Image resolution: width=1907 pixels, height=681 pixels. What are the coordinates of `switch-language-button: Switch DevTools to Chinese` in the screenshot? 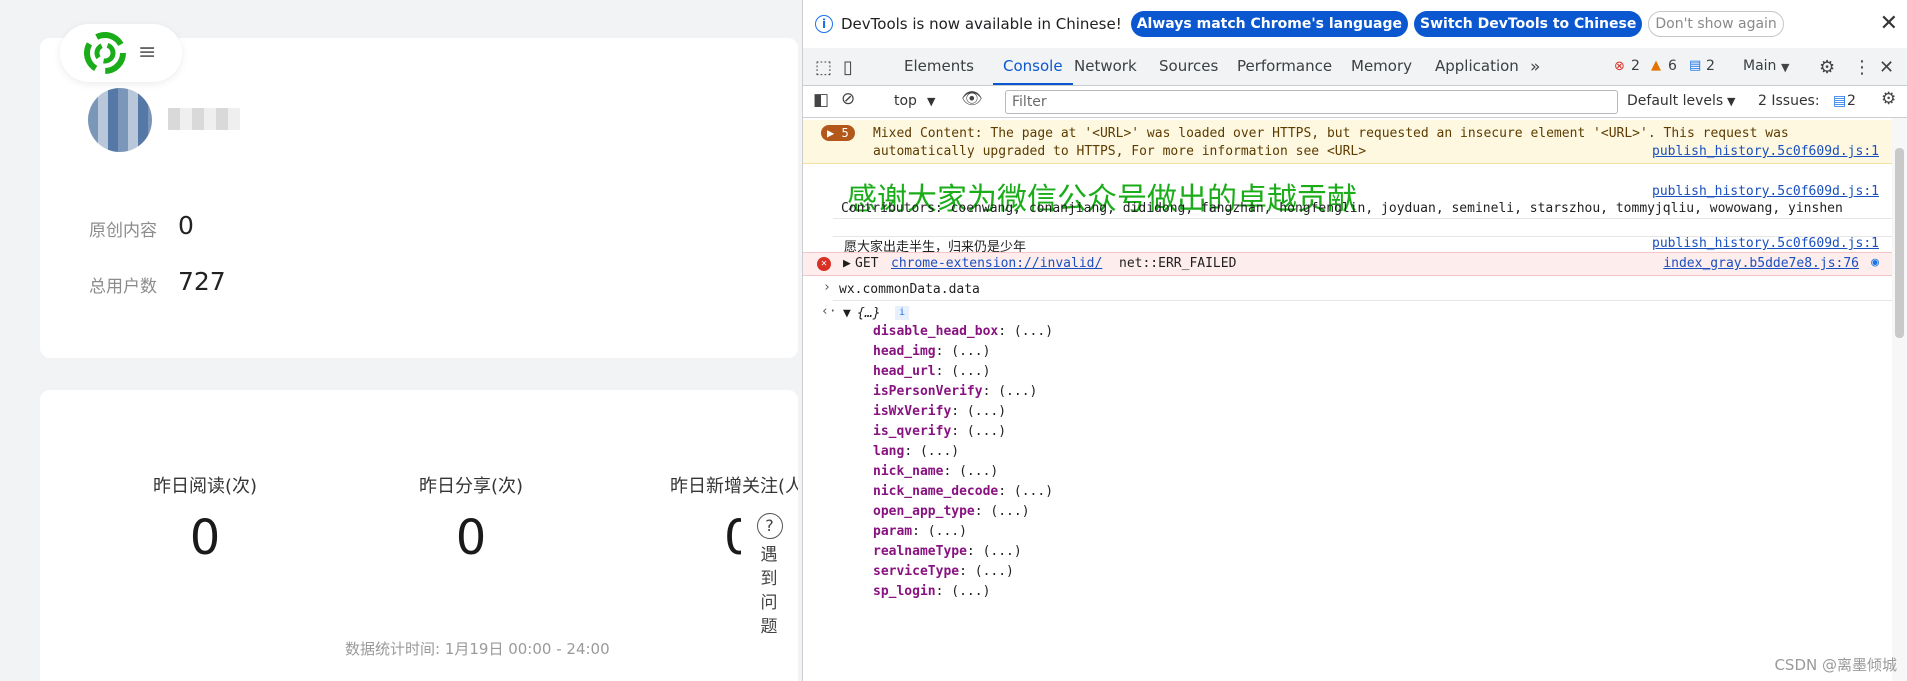 It's located at (1528, 24).